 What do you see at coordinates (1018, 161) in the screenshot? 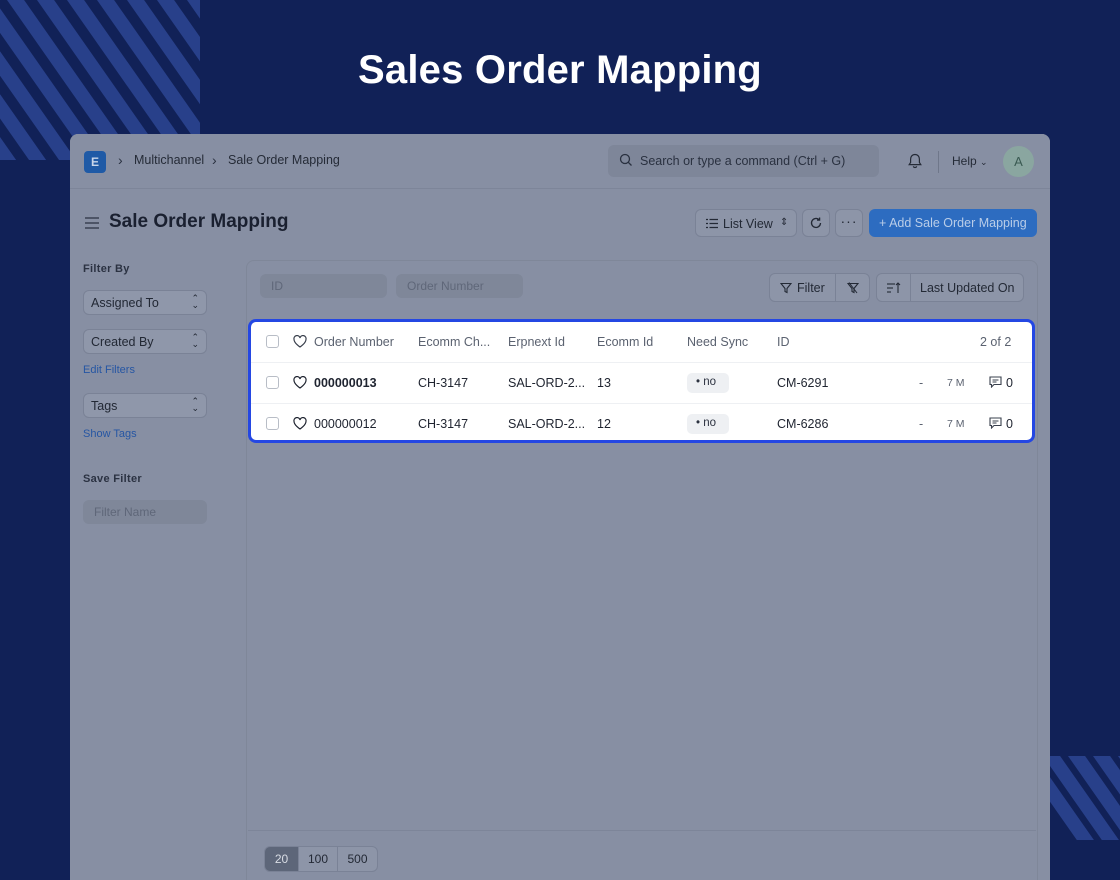
I see `avatar: A` at bounding box center [1018, 161].